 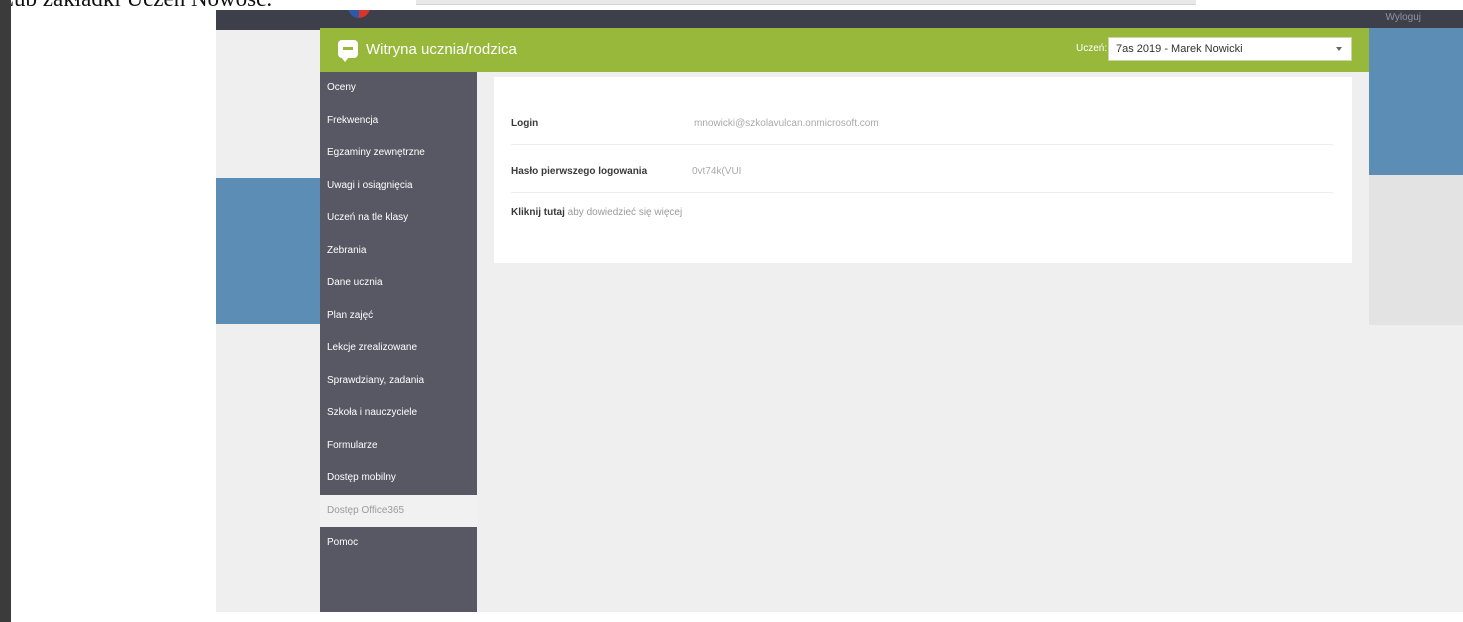 What do you see at coordinates (623, 212) in the screenshot?
I see `more-info-text: aby dowiedzieć się więcej` at bounding box center [623, 212].